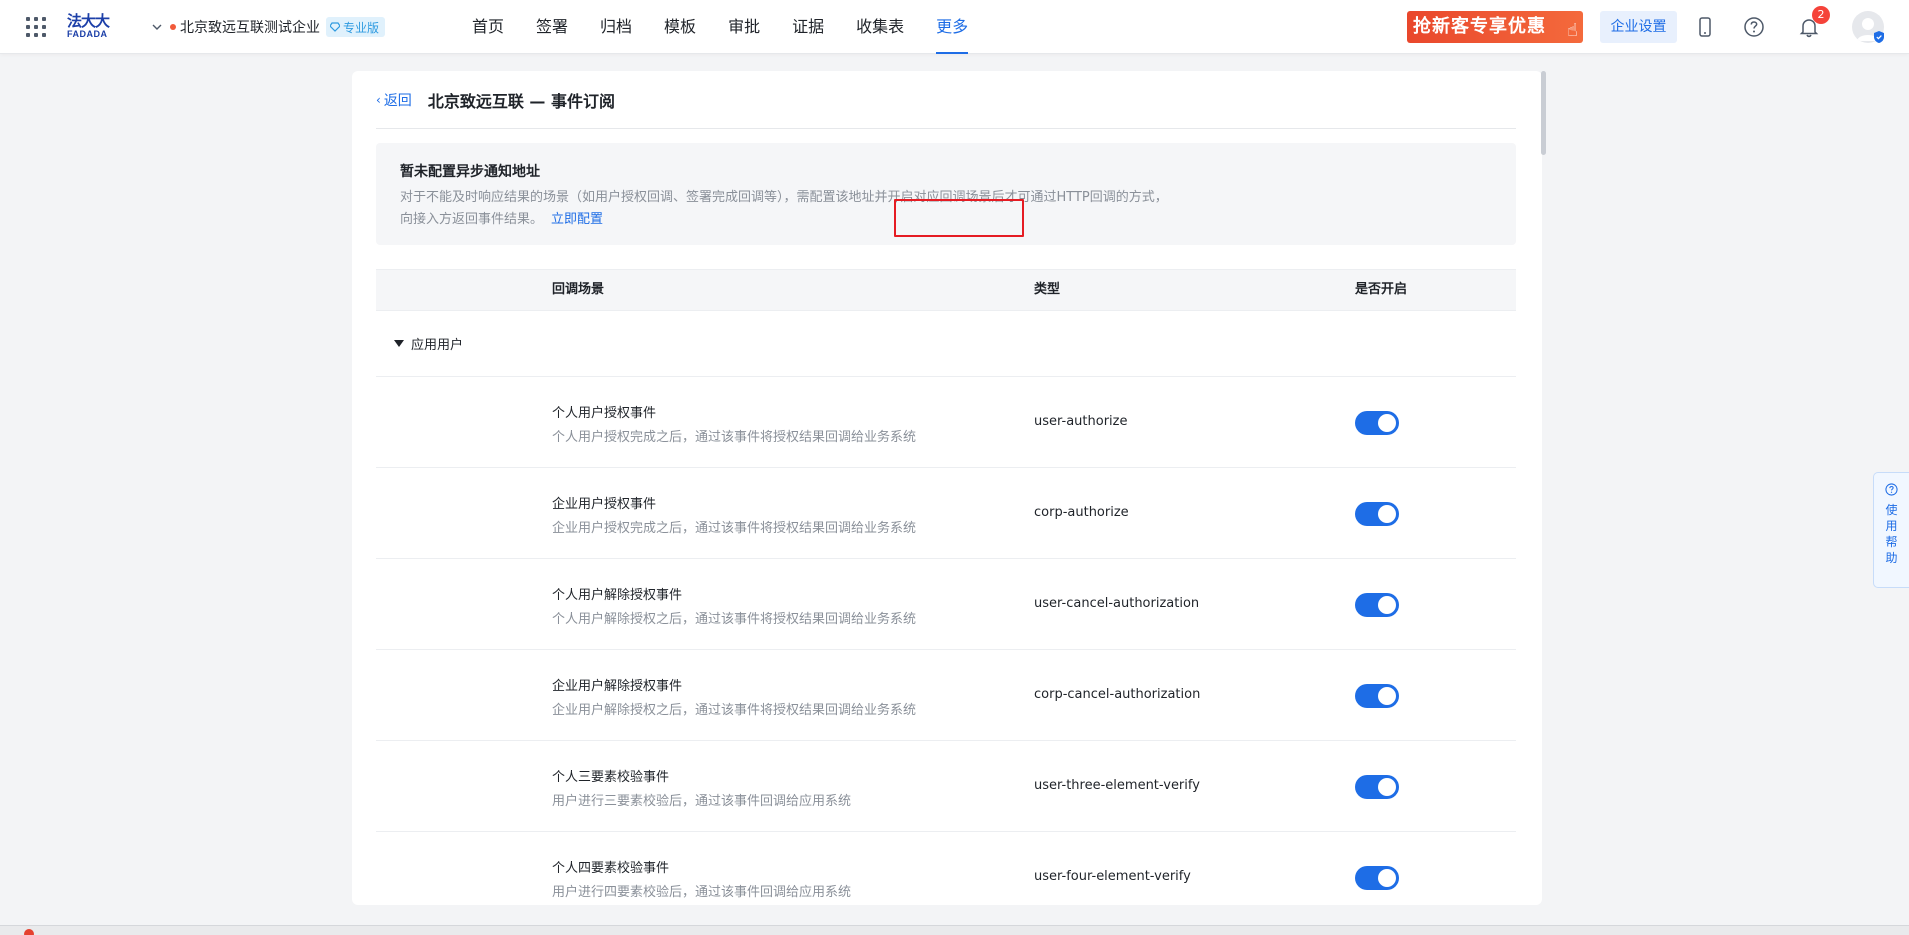 The width and height of the screenshot is (1909, 935). I want to click on nav-forms: 收集表, so click(880, 27).